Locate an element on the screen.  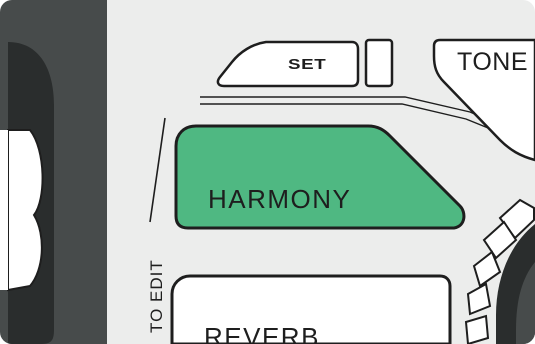
to-edit-line is located at coordinates (157, 170).